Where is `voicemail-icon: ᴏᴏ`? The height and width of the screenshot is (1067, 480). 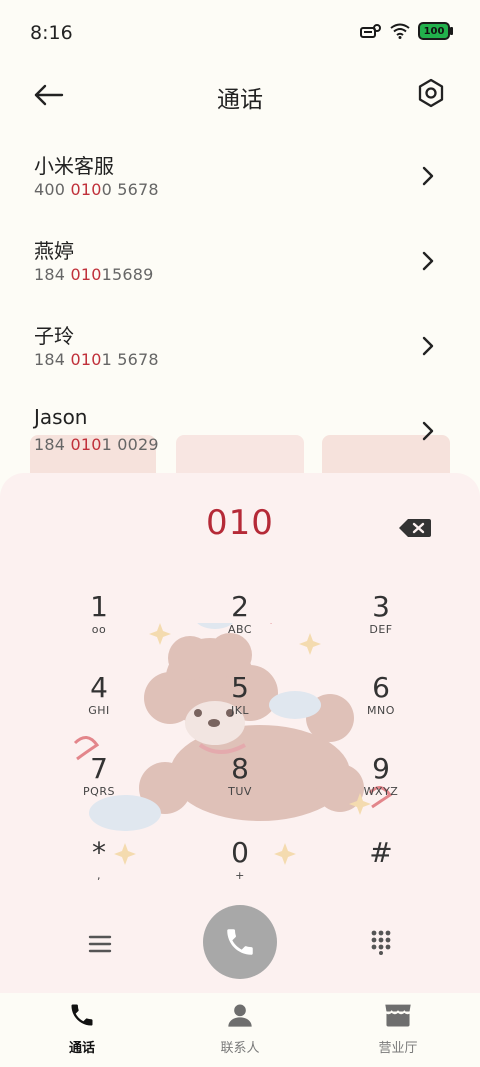
voicemail-icon: ᴏᴏ is located at coordinates (99, 629).